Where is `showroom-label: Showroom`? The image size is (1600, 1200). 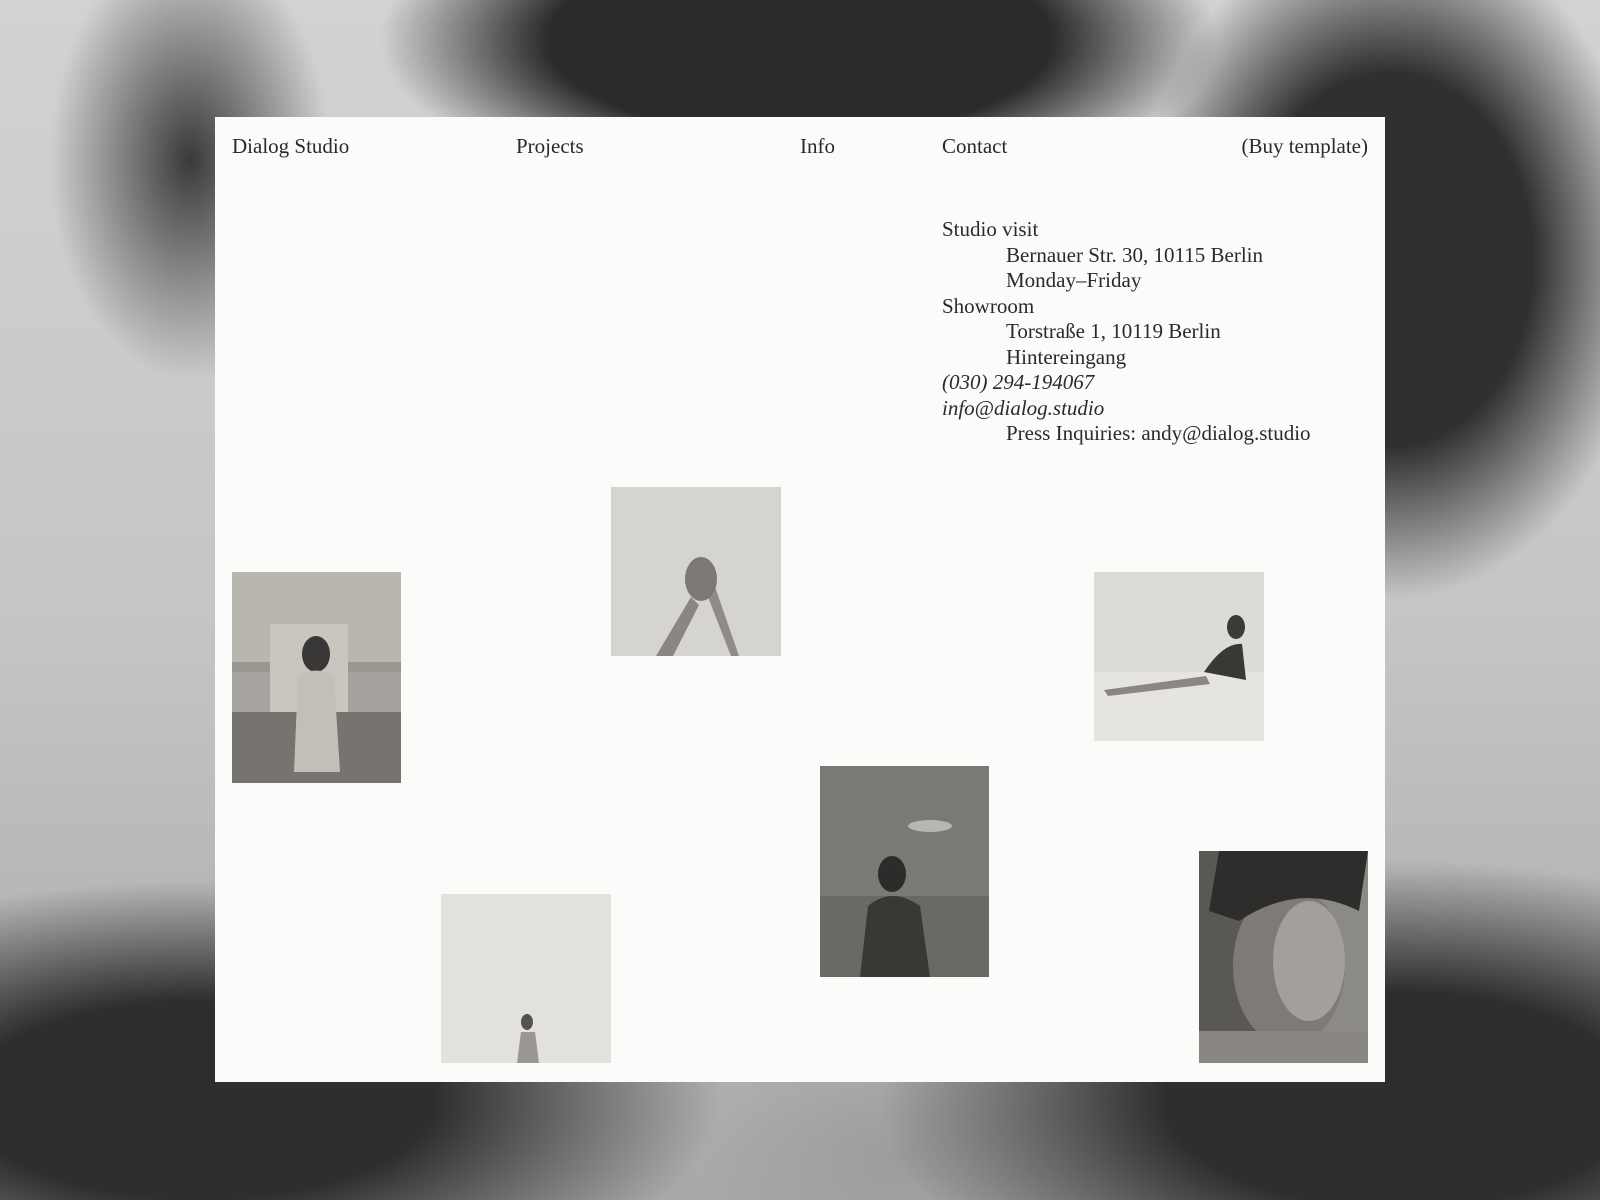
showroom-label: Showroom is located at coordinates (988, 305).